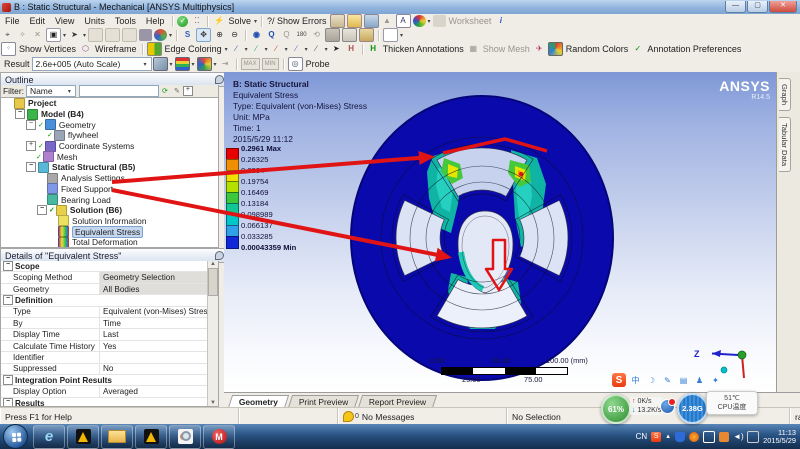 The image size is (800, 449). I want to click on tray-expand-icon: ▲, so click(668, 437).